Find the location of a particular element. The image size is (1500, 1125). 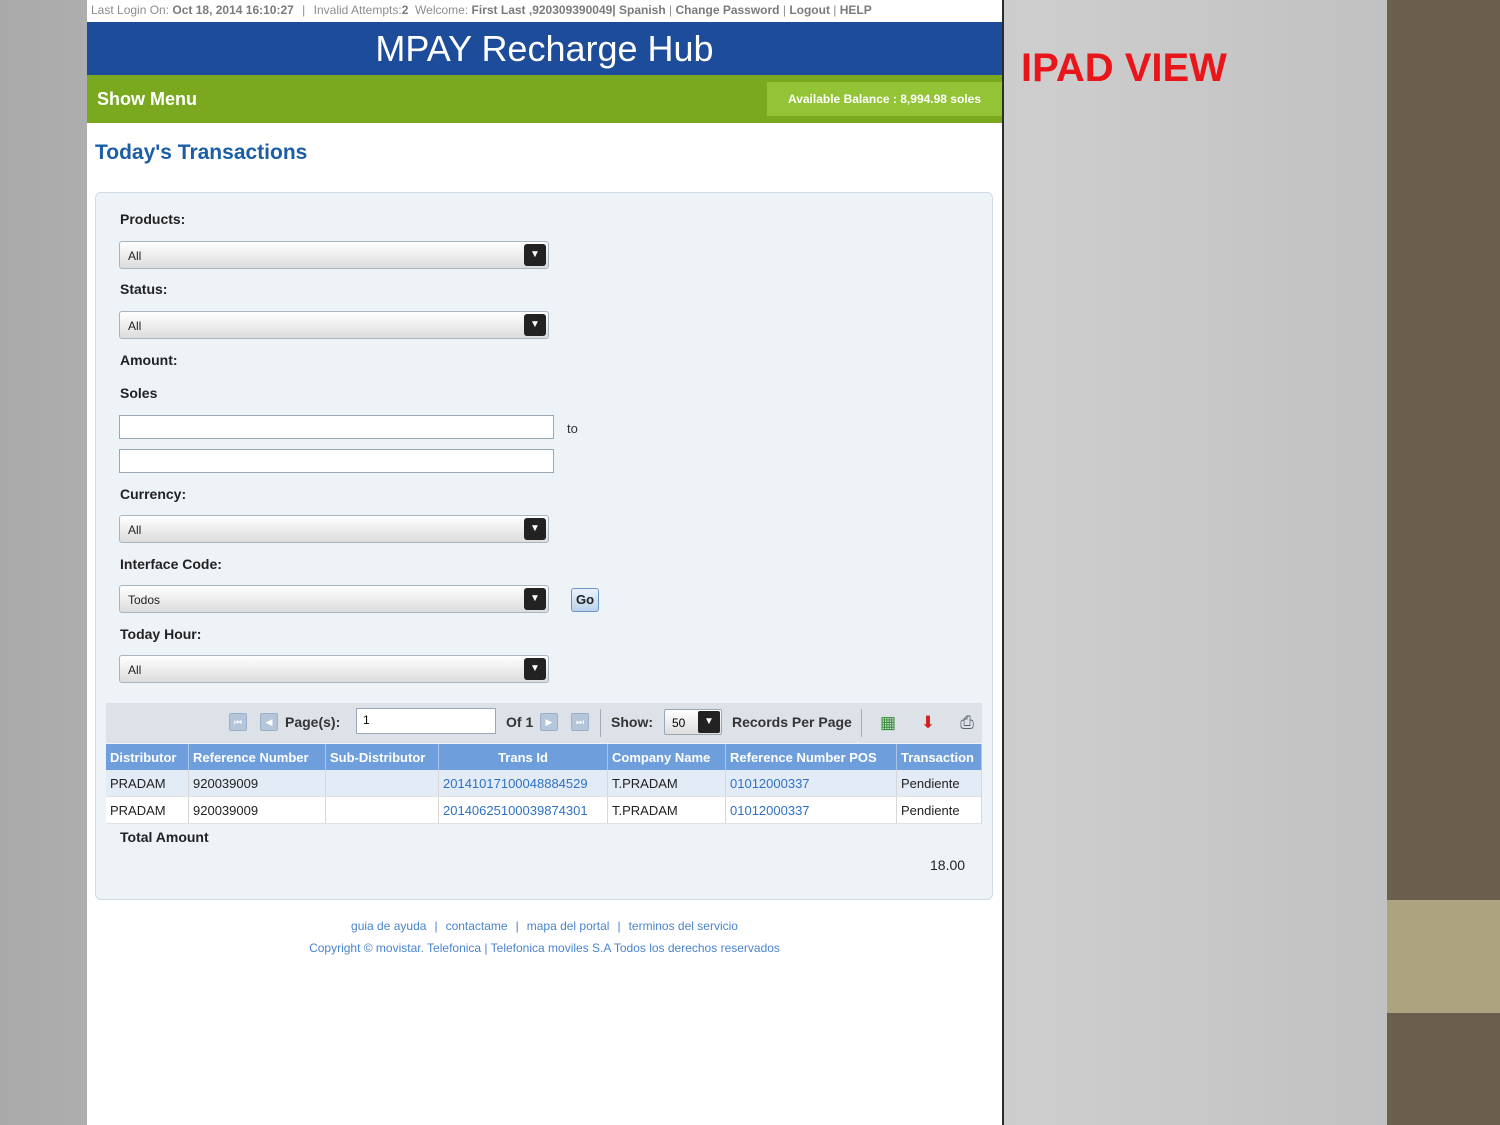

first-page-icon: ⏮ is located at coordinates (238, 722).